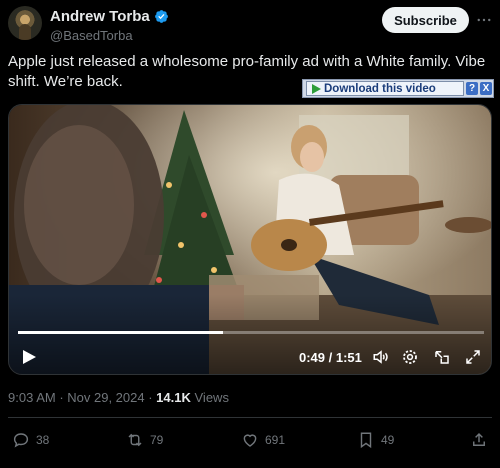  I want to click on share-icon, so click(479, 439).